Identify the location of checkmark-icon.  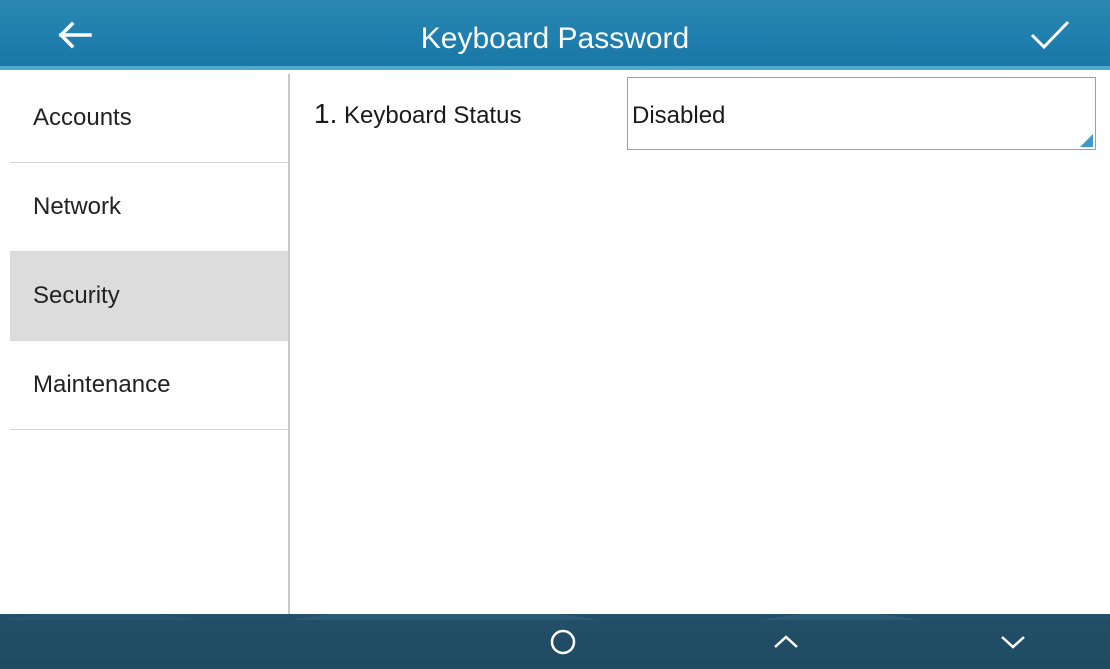
(1050, 35).